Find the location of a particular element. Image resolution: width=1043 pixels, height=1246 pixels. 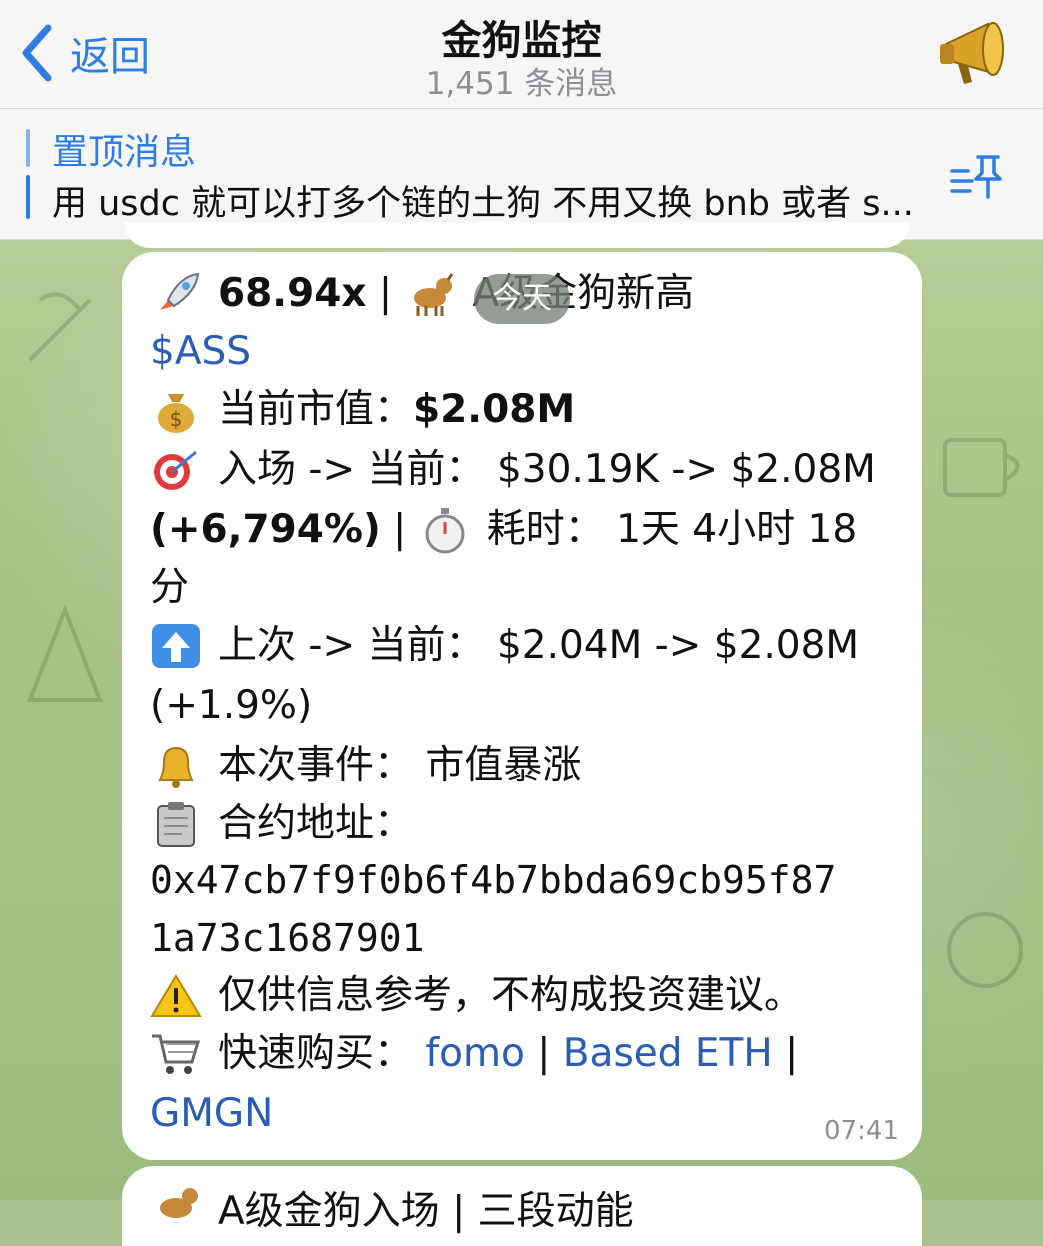

pinned-indicator-active is located at coordinates (28, 197).